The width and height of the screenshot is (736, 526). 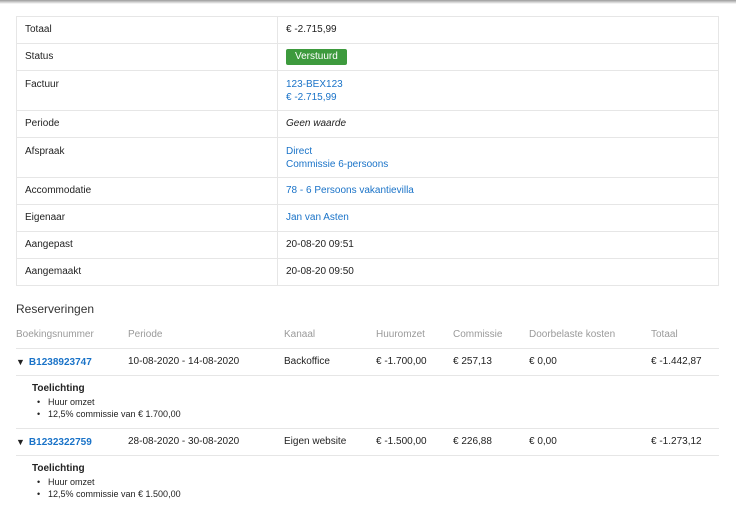 What do you see at coordinates (350, 190) in the screenshot?
I see `accommodatie-link: 78 - 6 Persoons vakantievilla` at bounding box center [350, 190].